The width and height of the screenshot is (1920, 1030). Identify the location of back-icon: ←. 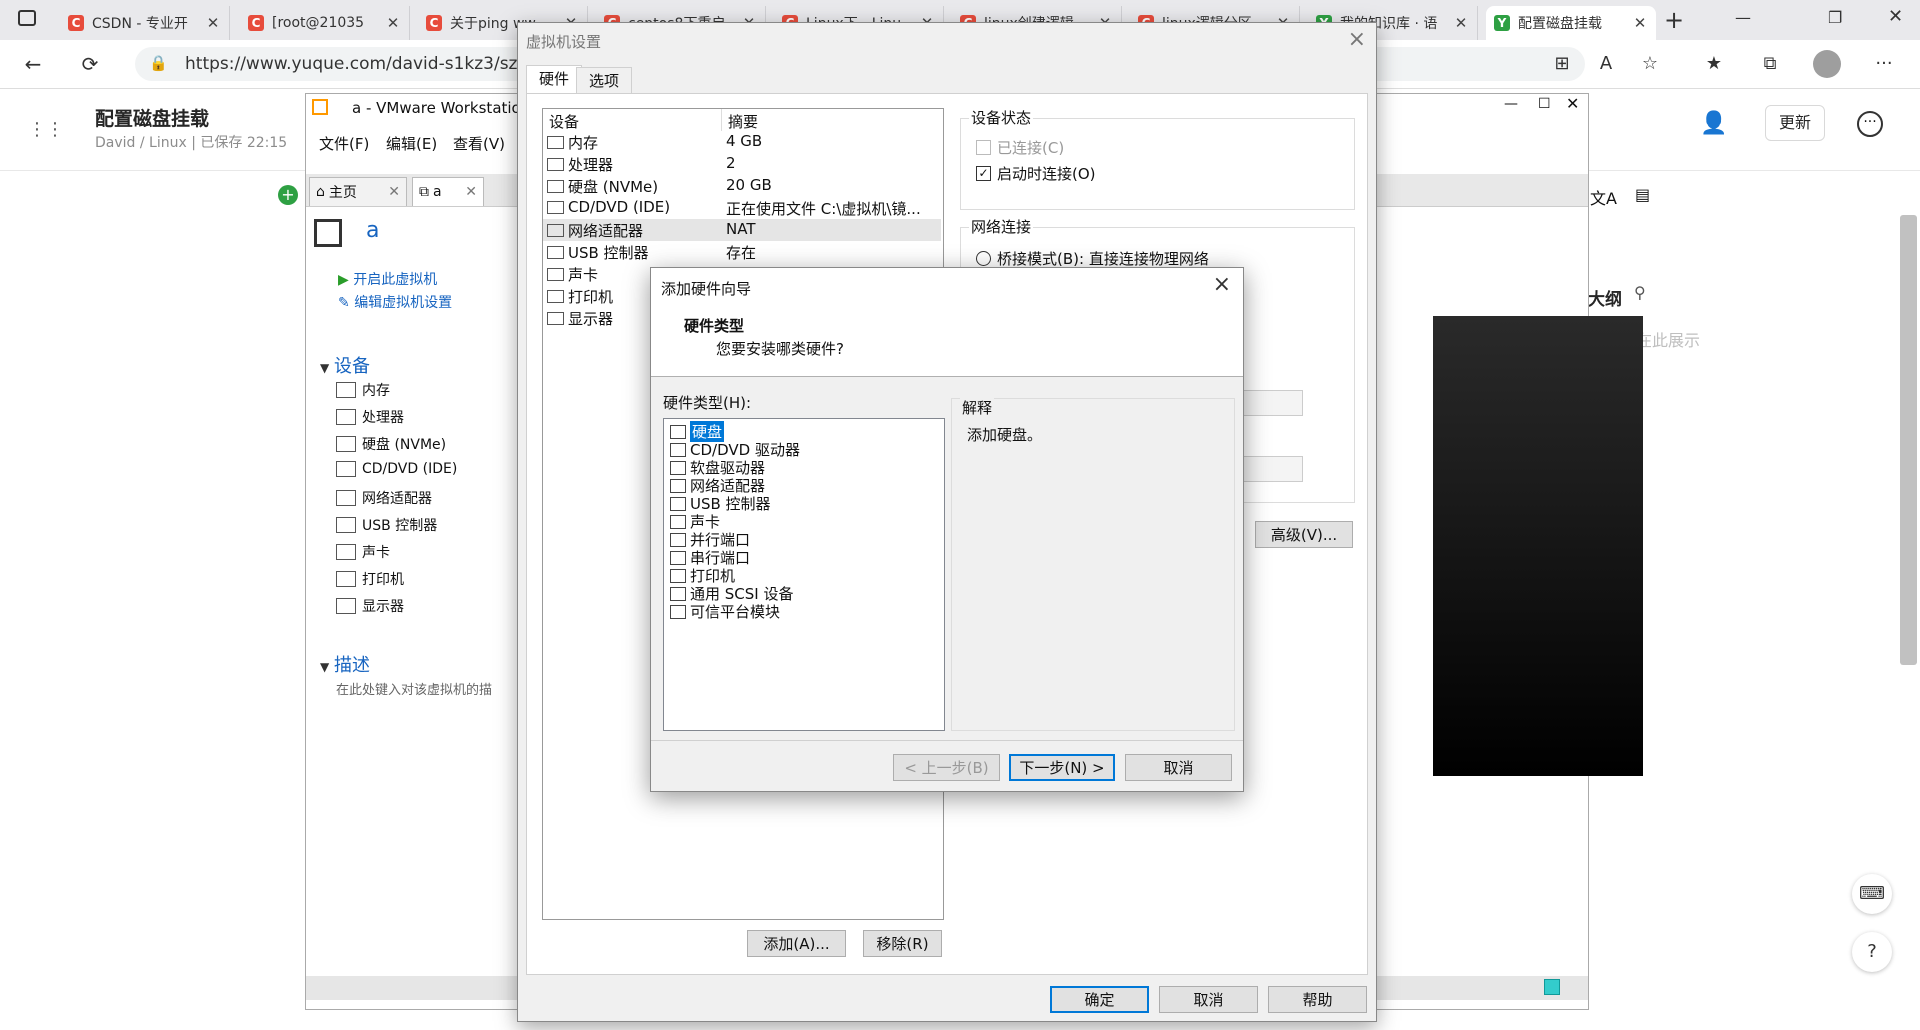
(33, 64).